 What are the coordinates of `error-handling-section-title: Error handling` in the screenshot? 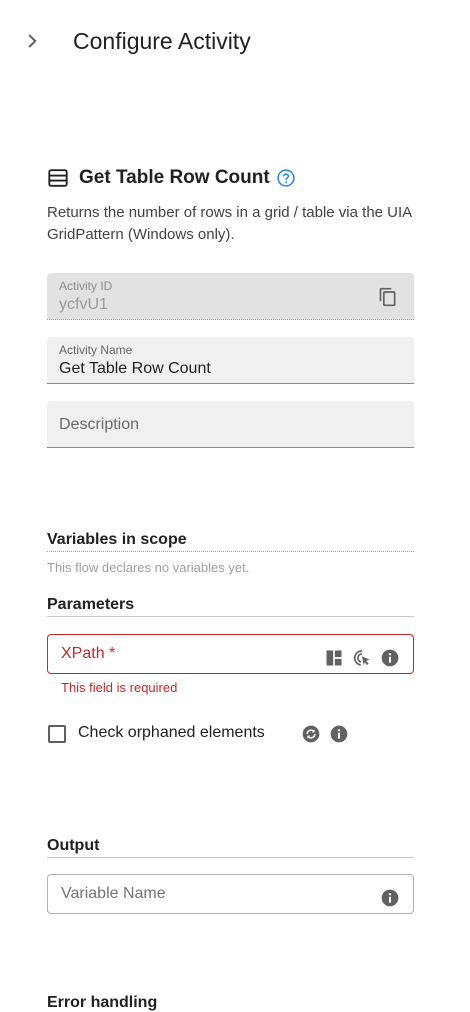 It's located at (102, 1002).